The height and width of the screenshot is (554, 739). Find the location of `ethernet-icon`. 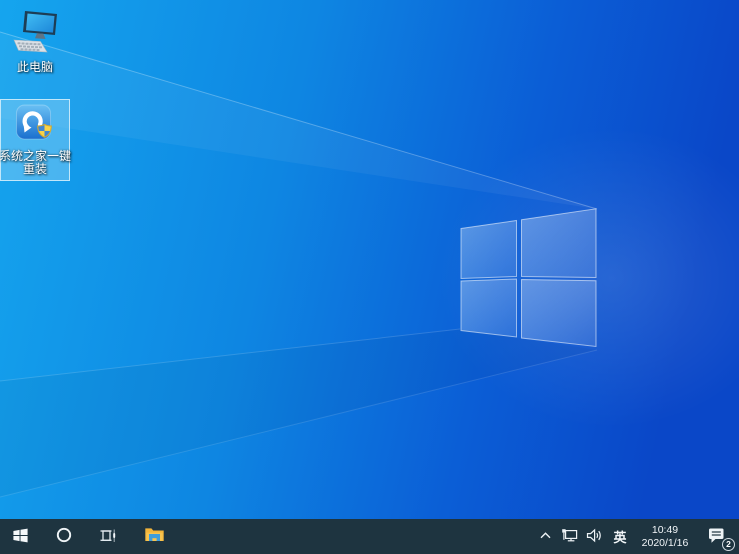

ethernet-icon is located at coordinates (569, 537).